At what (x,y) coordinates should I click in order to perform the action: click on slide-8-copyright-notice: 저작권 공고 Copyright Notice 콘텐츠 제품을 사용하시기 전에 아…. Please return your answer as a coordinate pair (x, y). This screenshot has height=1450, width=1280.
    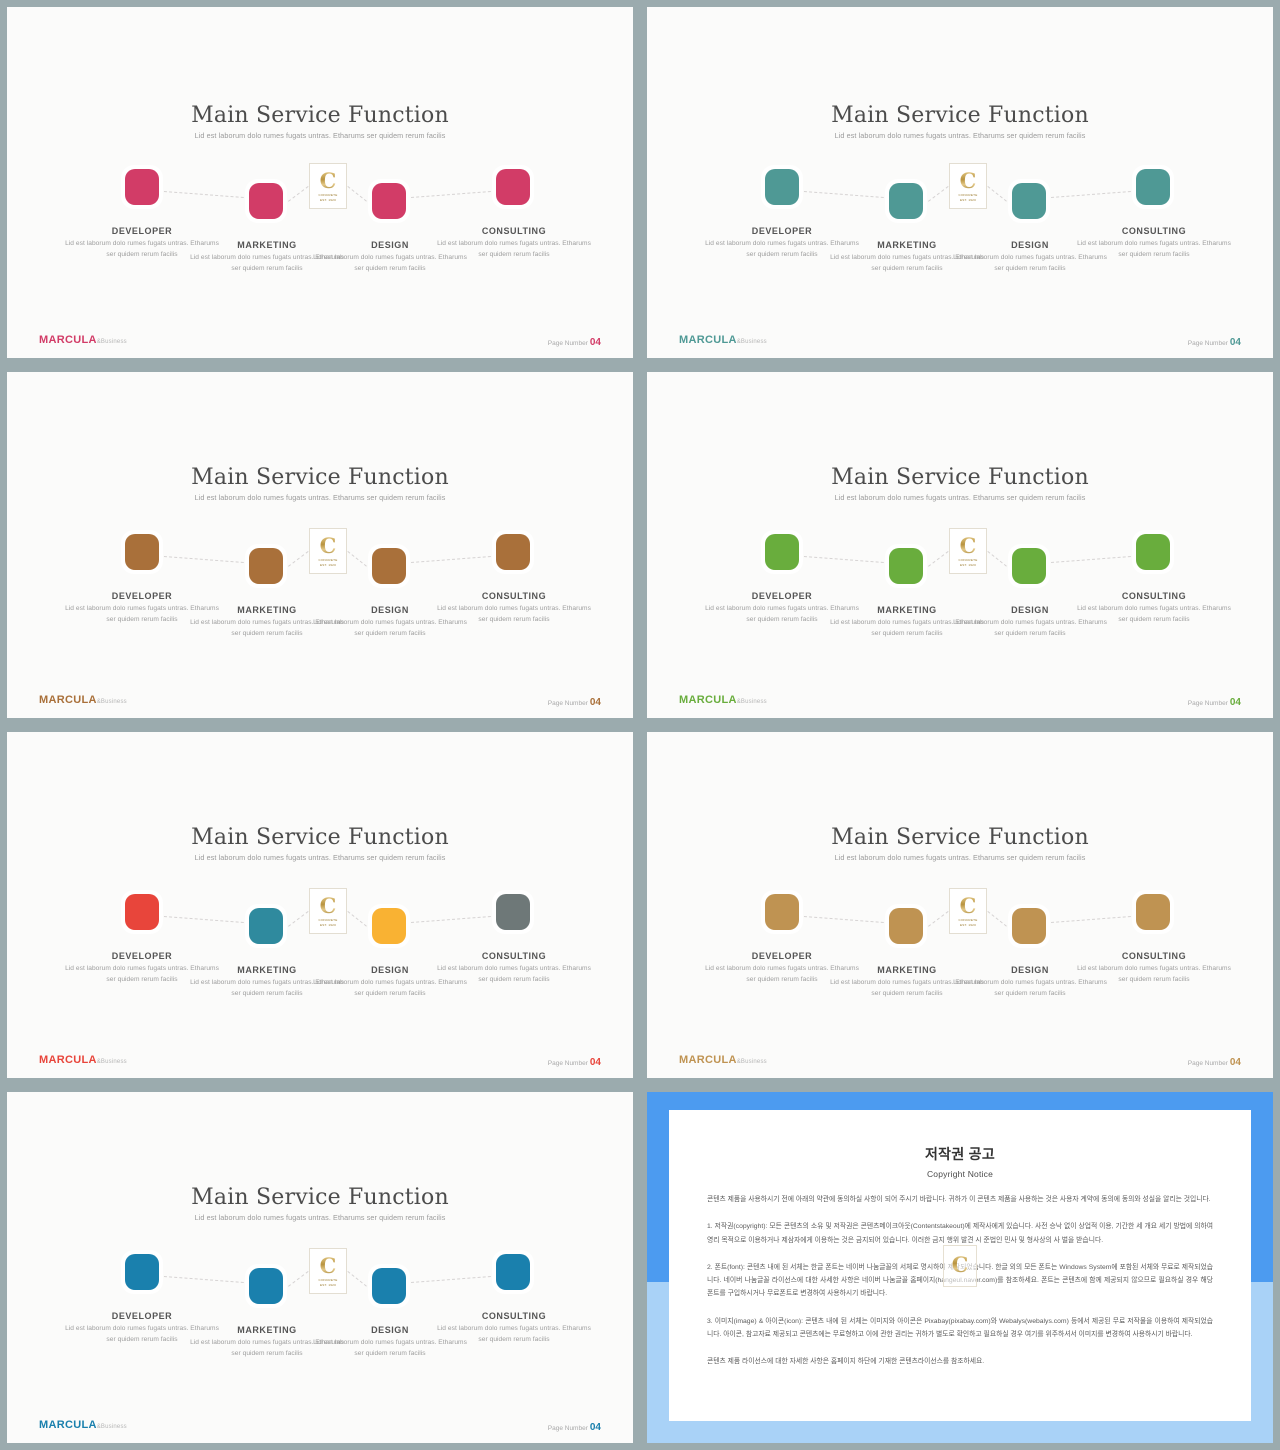
    Looking at the image, I should click on (960, 1267).